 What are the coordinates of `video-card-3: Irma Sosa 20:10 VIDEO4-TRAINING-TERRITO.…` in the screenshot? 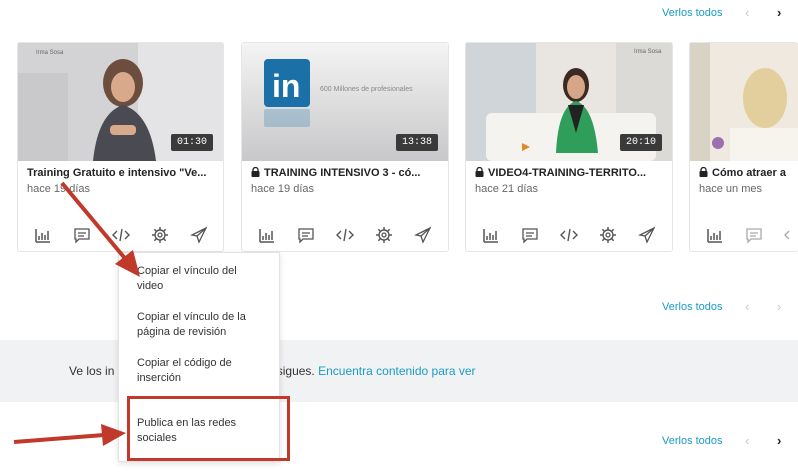 It's located at (569, 147).